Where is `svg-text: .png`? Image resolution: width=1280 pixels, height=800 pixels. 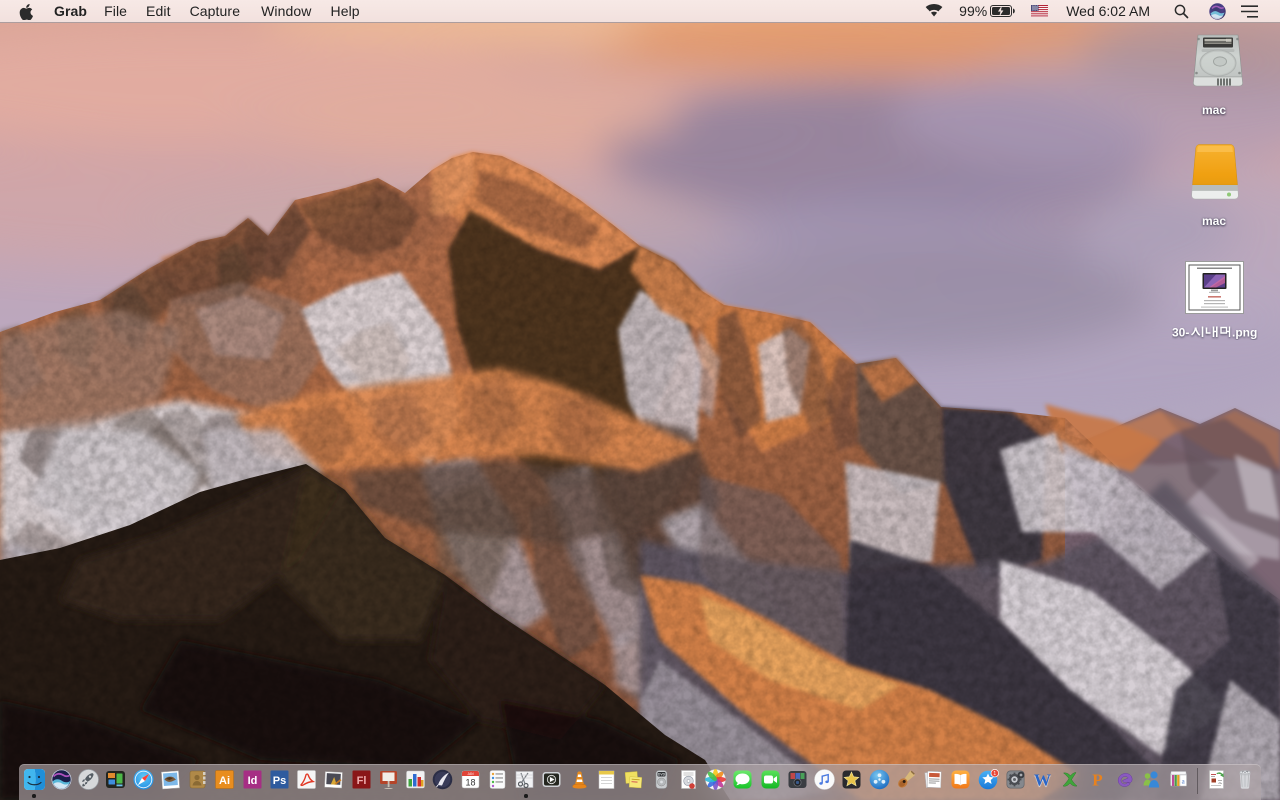
svg-text: .png is located at coordinates (1244, 333).